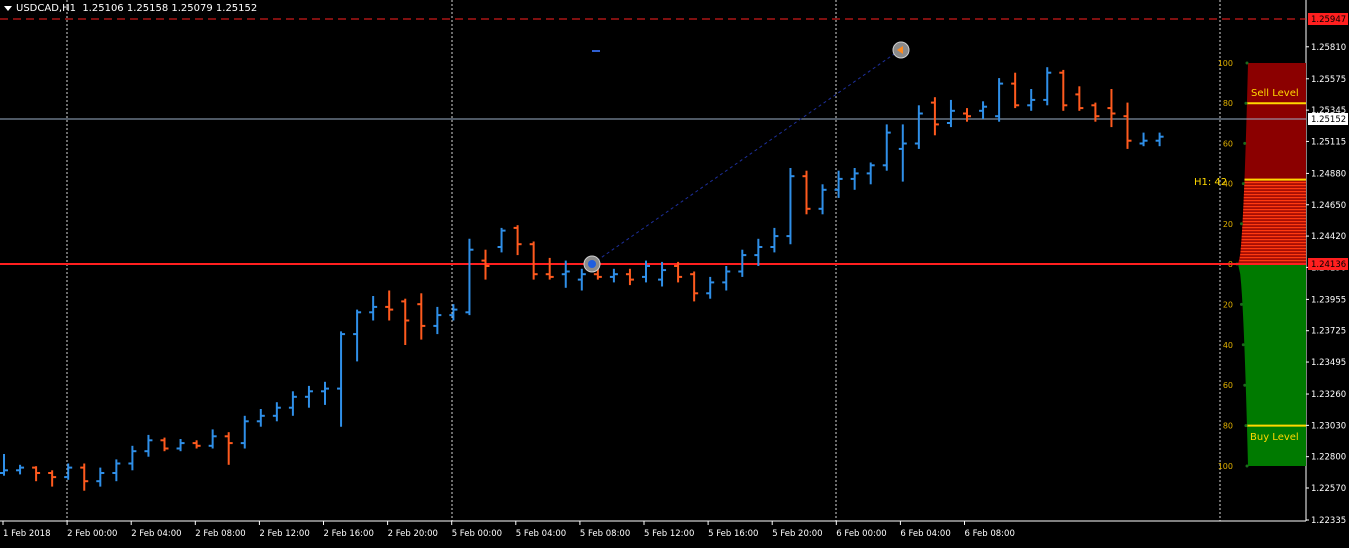 The image size is (1349, 548). What do you see at coordinates (1328, 265) in the screenshot?
I see `red-level-price-label: 1.24136` at bounding box center [1328, 265].